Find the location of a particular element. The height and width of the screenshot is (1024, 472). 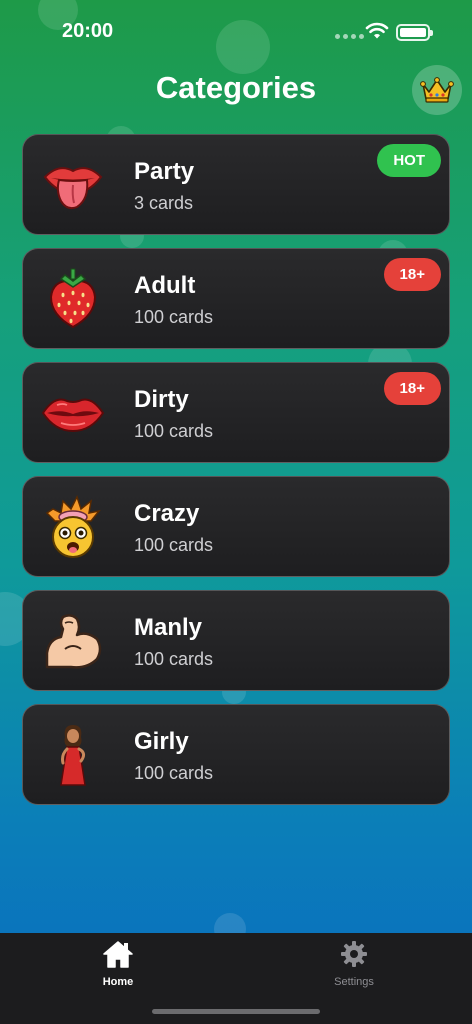

premium-button is located at coordinates (437, 90).